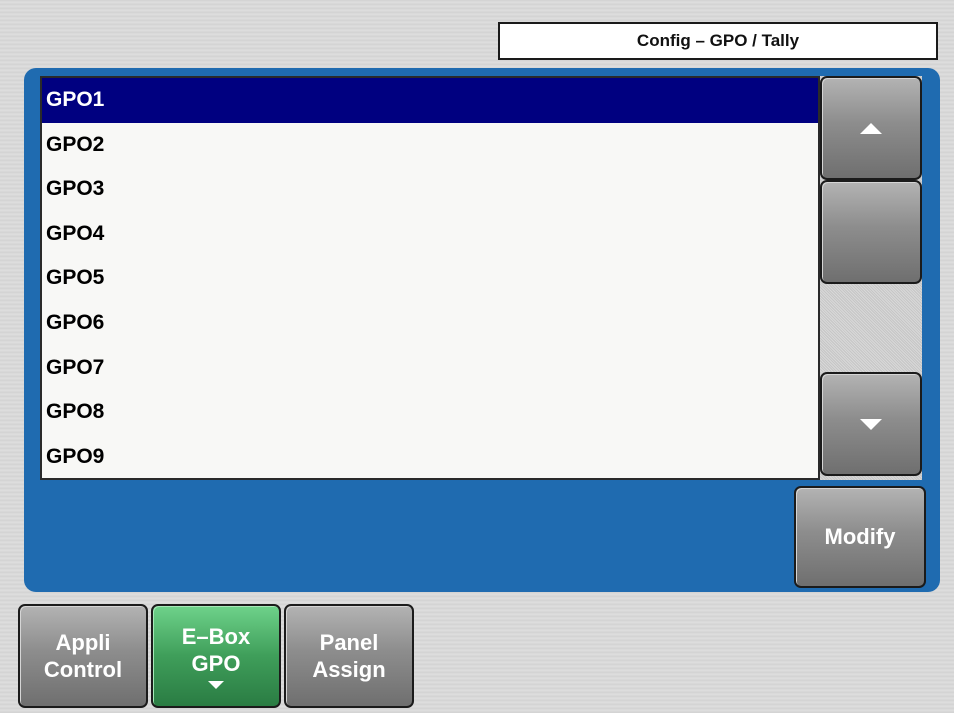 This screenshot has width=954, height=713. I want to click on modify-button: Modify, so click(860, 537).